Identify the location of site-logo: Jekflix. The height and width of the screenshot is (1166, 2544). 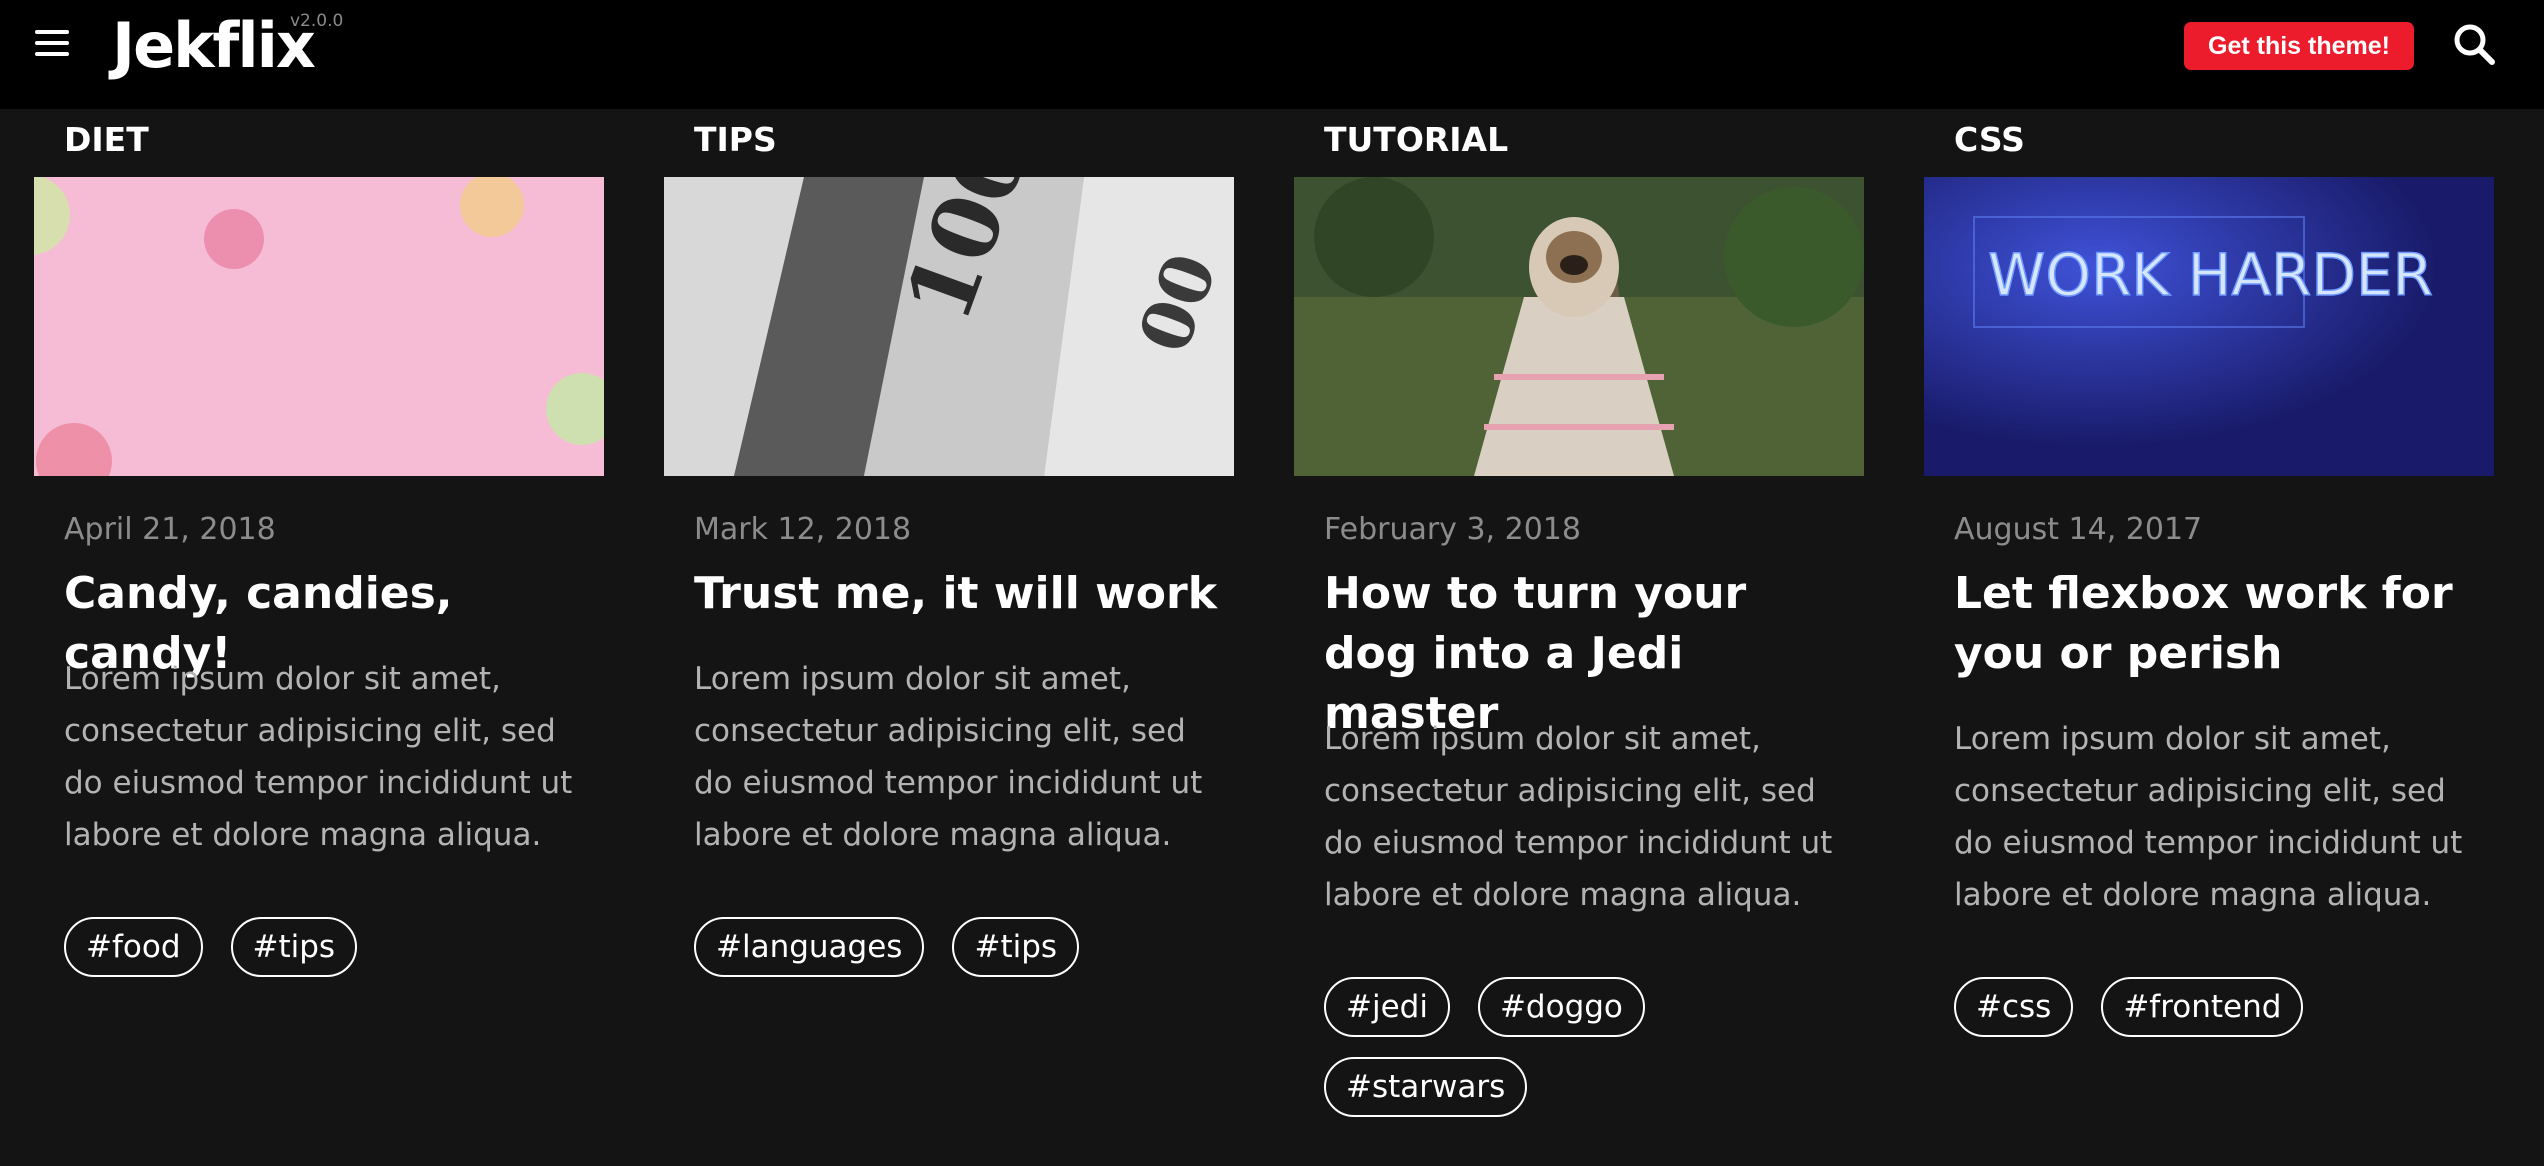
(214, 46).